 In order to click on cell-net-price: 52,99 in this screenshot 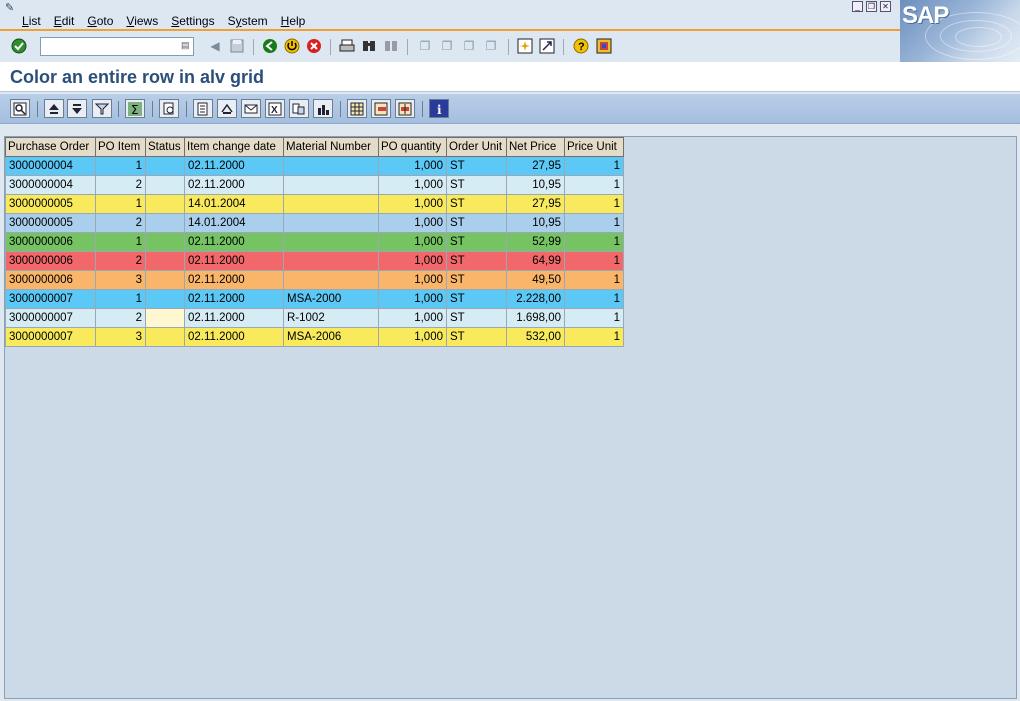, I will do `click(535, 242)`.